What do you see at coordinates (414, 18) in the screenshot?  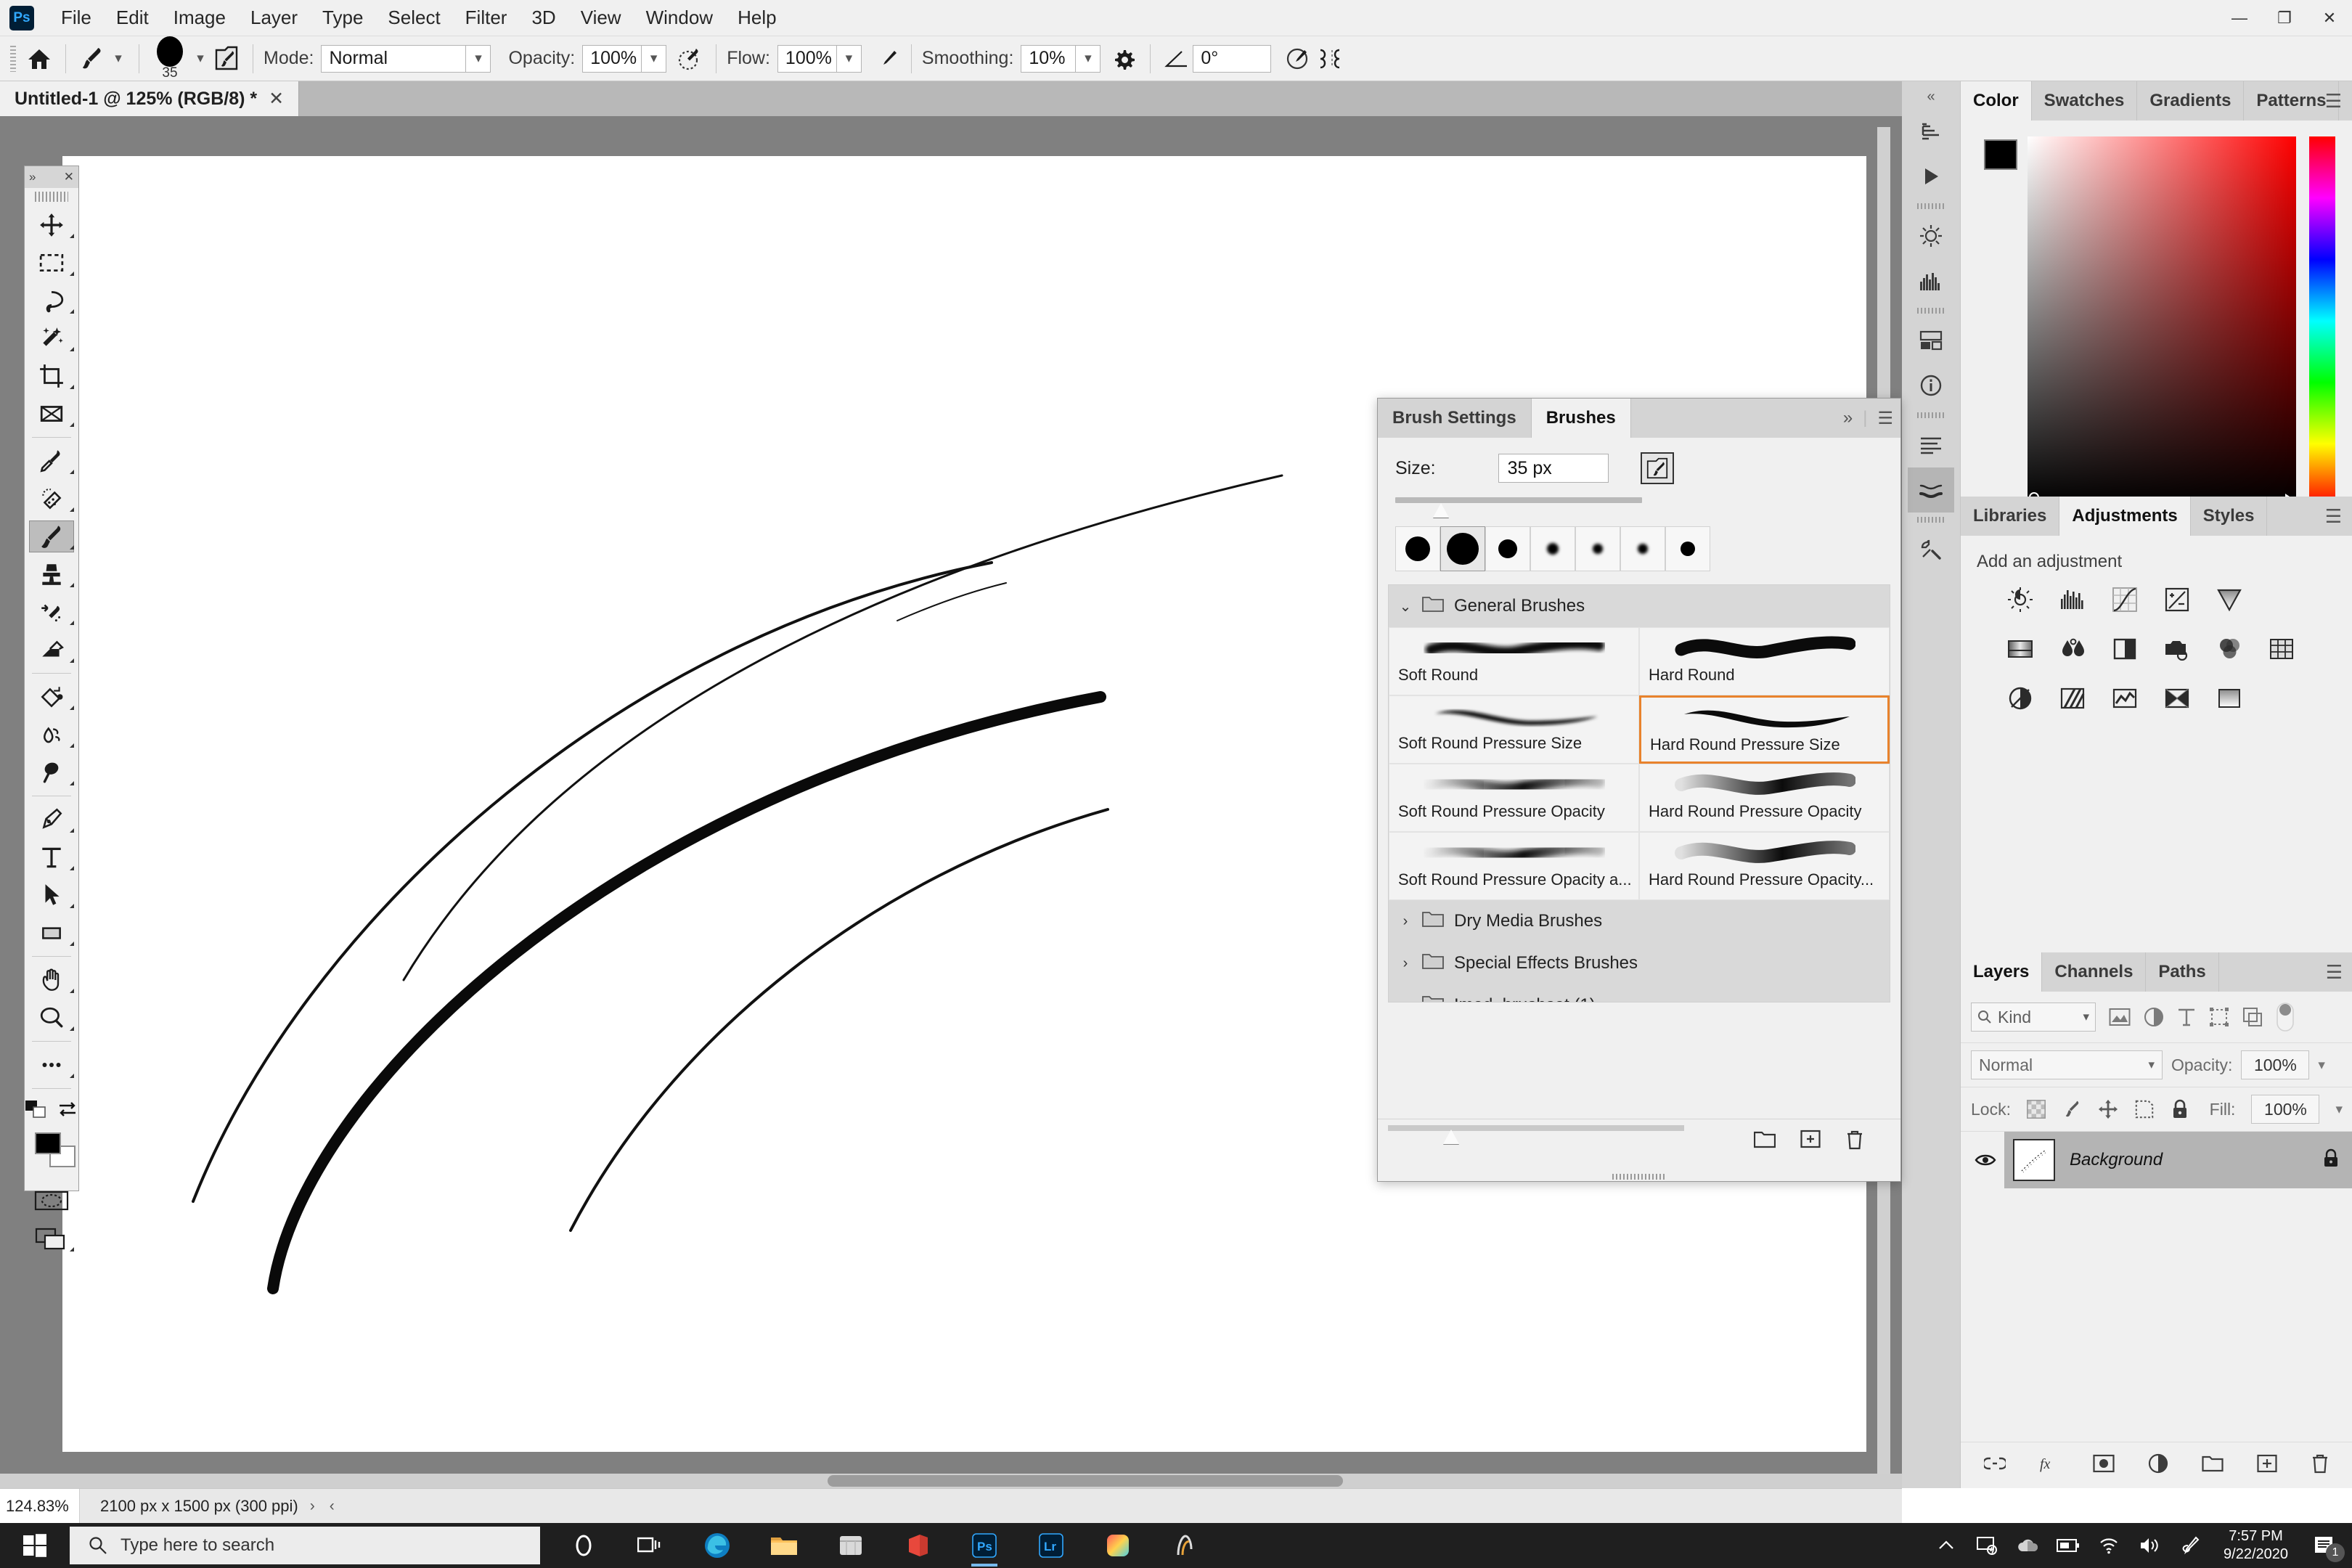 I see `menu-select: Select` at bounding box center [414, 18].